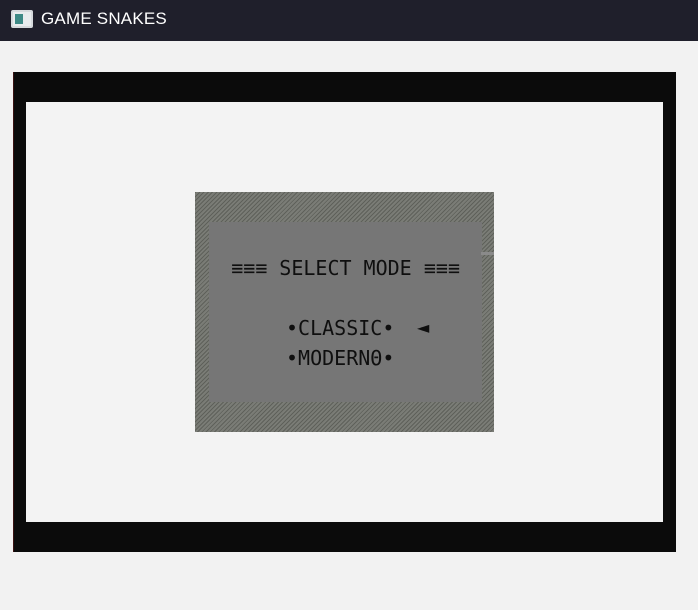  Describe the element at coordinates (349, 20) in the screenshot. I see `window-titlebar: GAME SNAKES` at that location.